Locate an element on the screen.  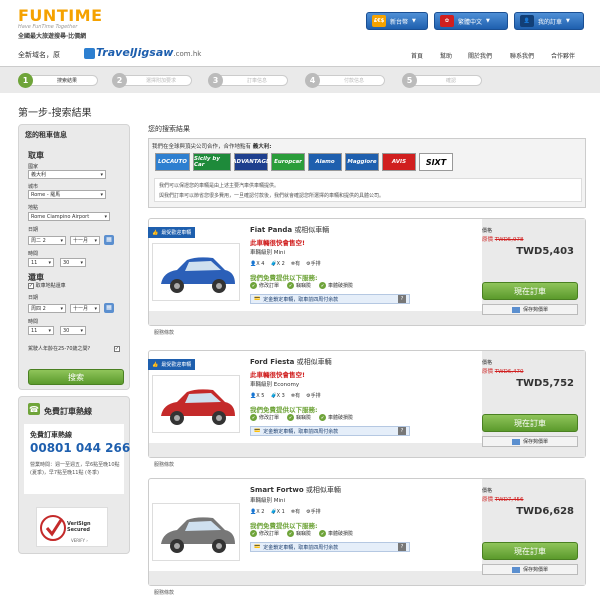
my-bookings-button: 👤 我的訂車 ▼ is located at coordinates (549, 21).